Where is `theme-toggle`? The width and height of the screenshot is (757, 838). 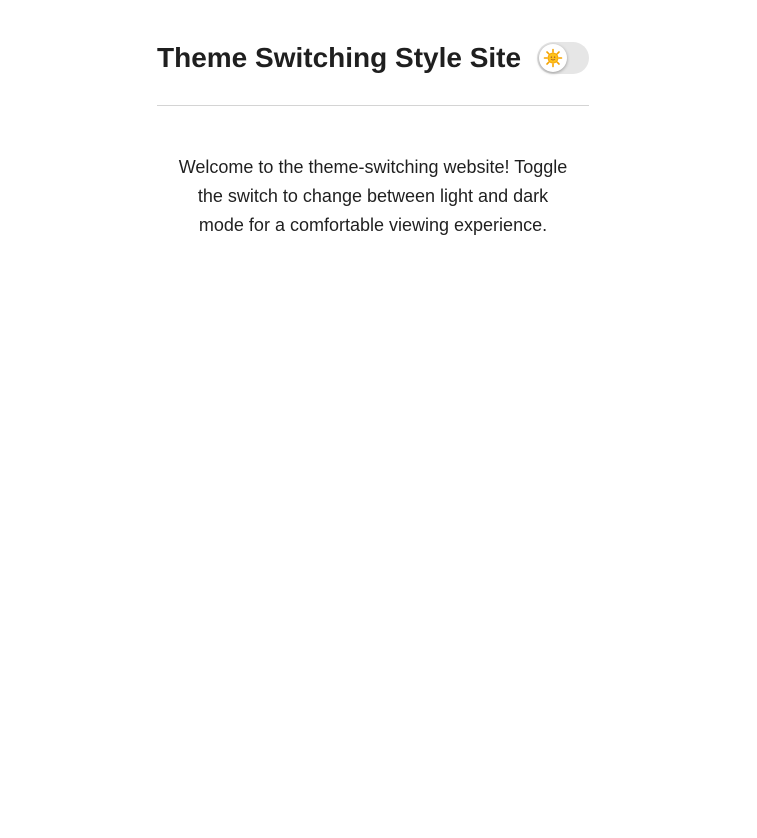
theme-toggle is located at coordinates (563, 58).